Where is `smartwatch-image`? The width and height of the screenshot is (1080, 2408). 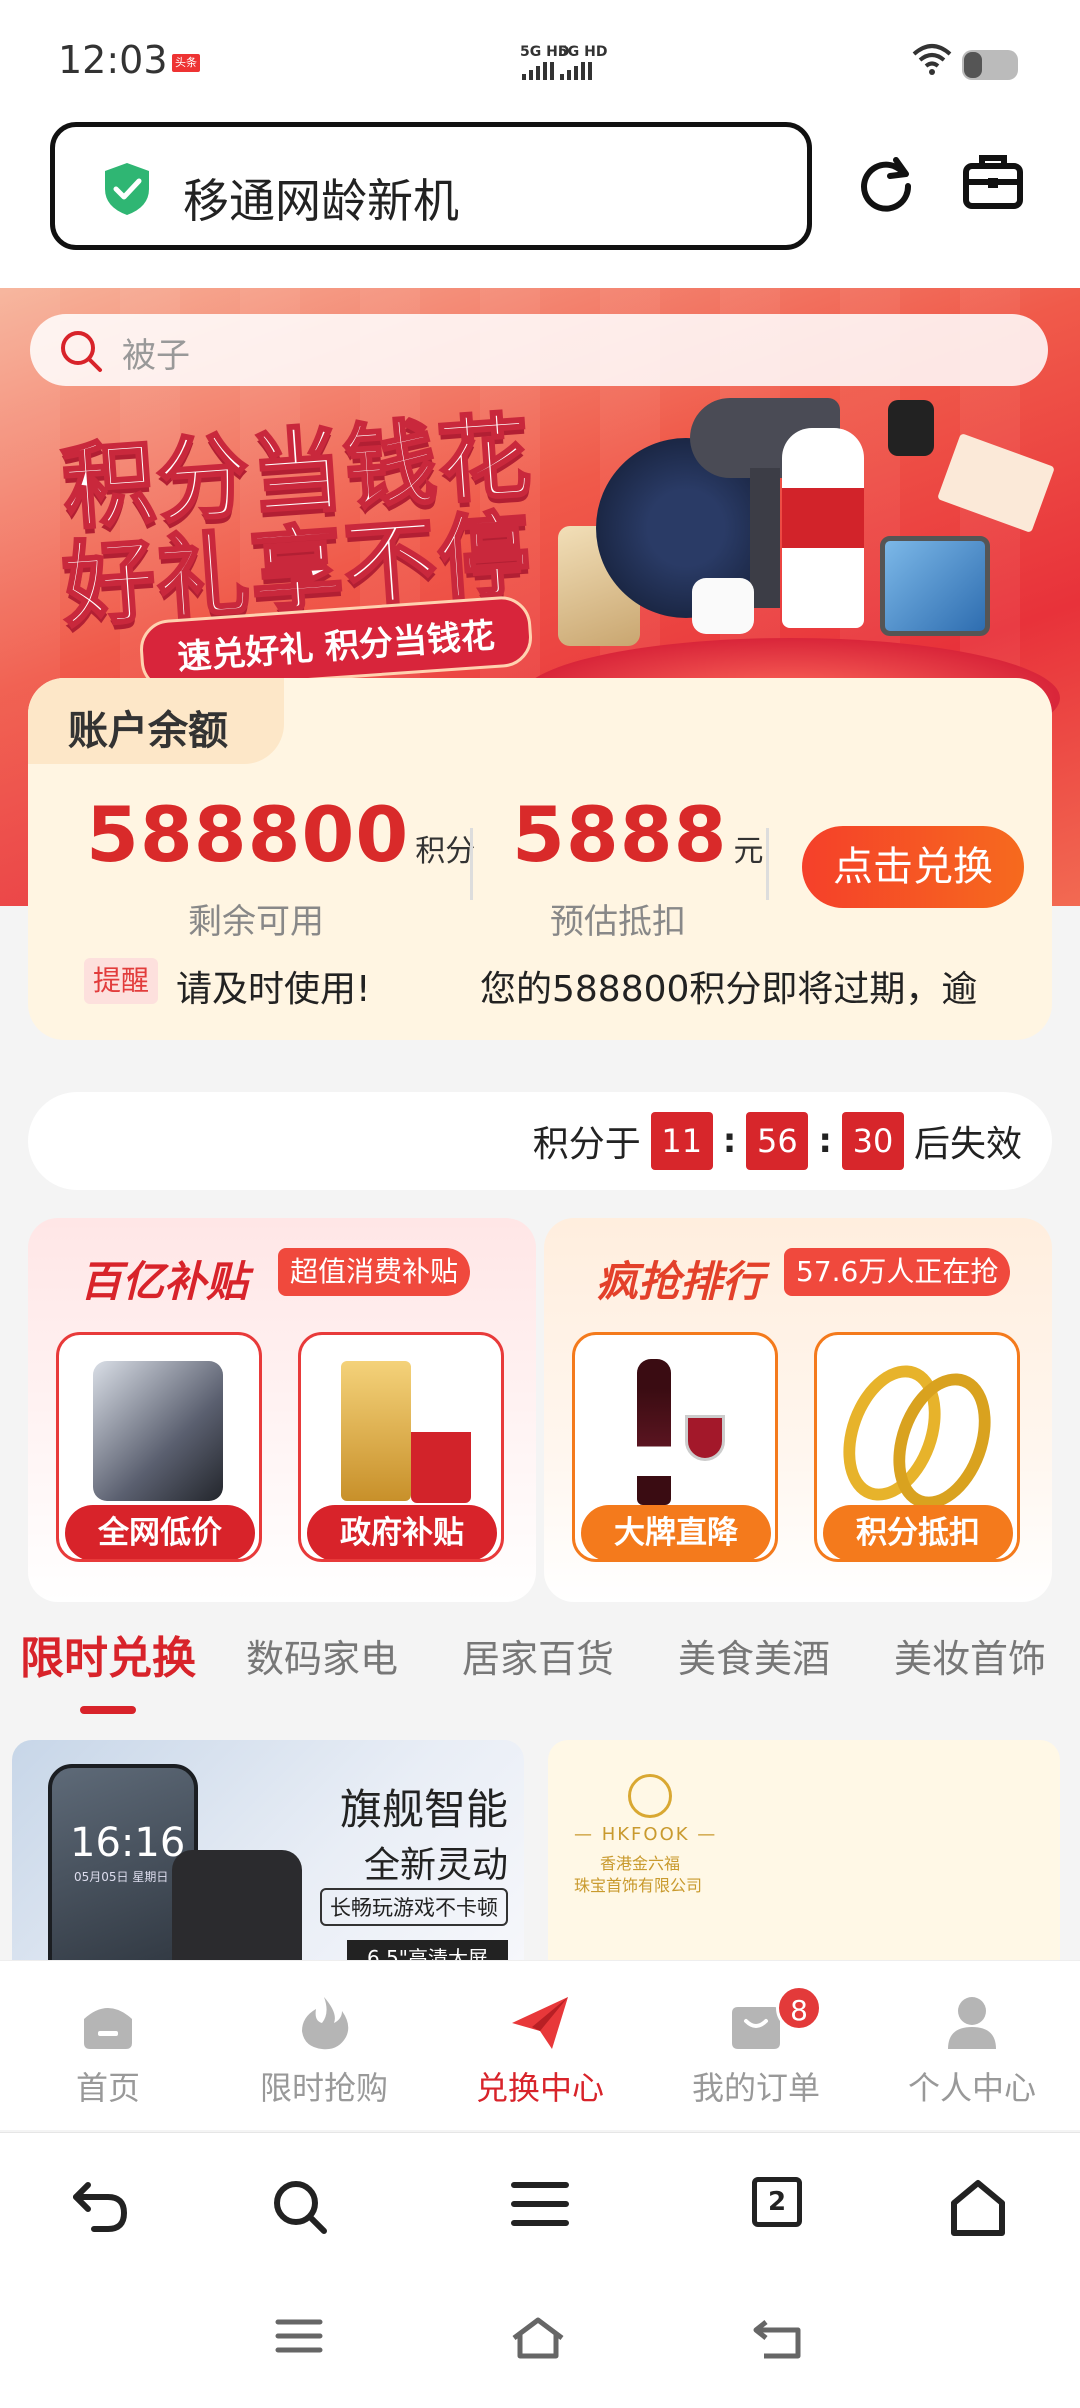
smartwatch-image is located at coordinates (911, 428).